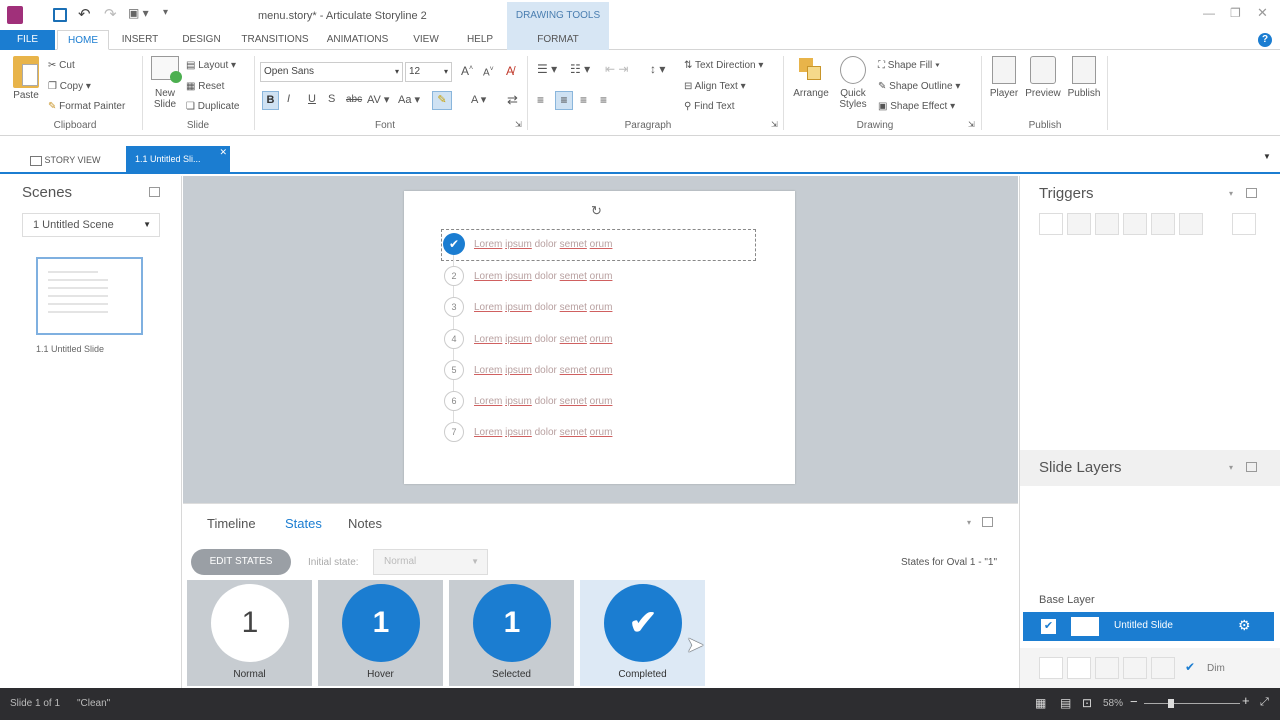 This screenshot has width=1280, height=720. I want to click on new-slide-button: New Slide, so click(165, 83).